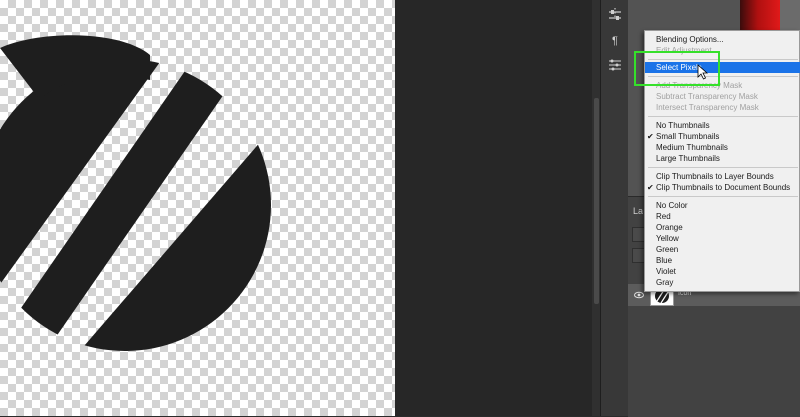 The width and height of the screenshot is (800, 417). I want to click on sliders-glyph, so click(615, 15).